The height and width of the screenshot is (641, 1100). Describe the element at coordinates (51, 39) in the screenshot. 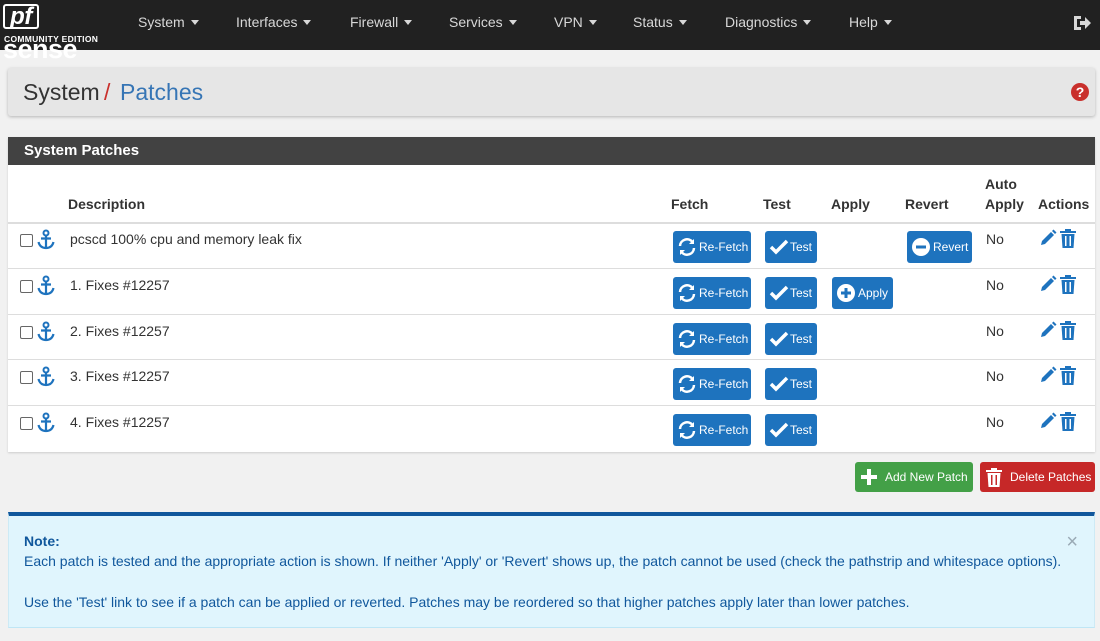

I see `logo-edition: COMMUNITY EDITION` at that location.